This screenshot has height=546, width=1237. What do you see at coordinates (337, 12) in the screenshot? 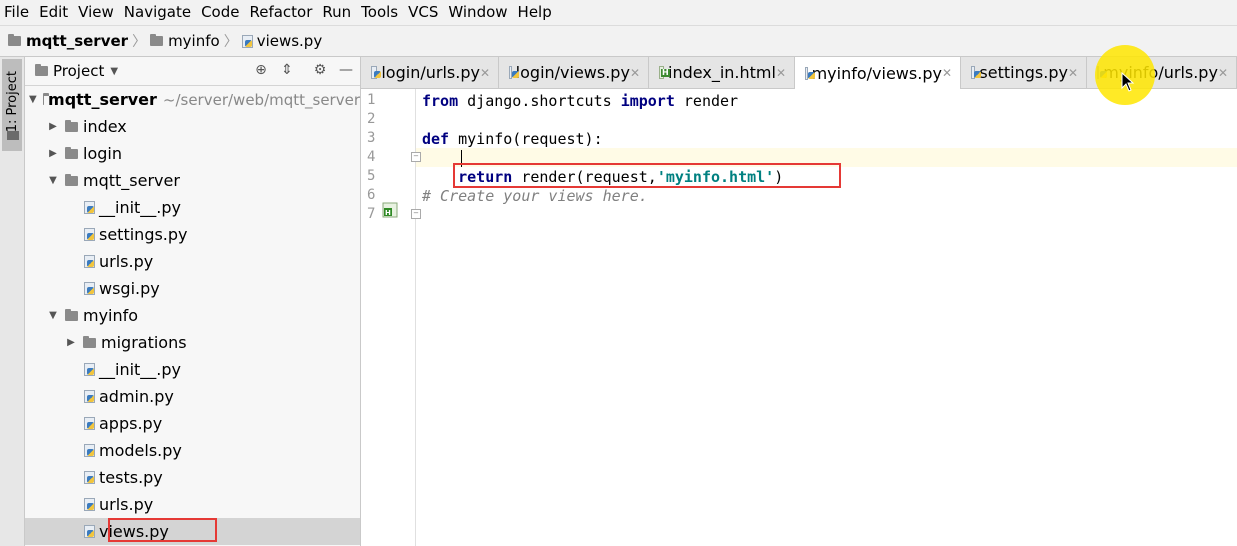
I see `menu-run: Run` at bounding box center [337, 12].